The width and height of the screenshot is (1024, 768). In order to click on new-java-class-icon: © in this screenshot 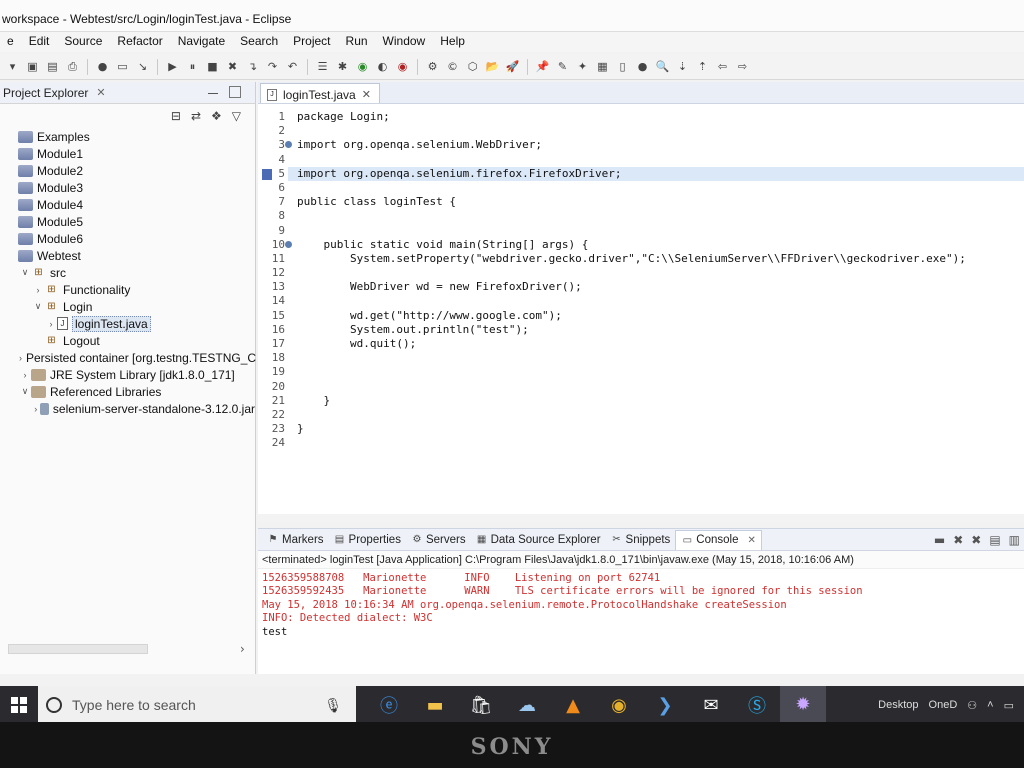, I will do `click(452, 67)`.